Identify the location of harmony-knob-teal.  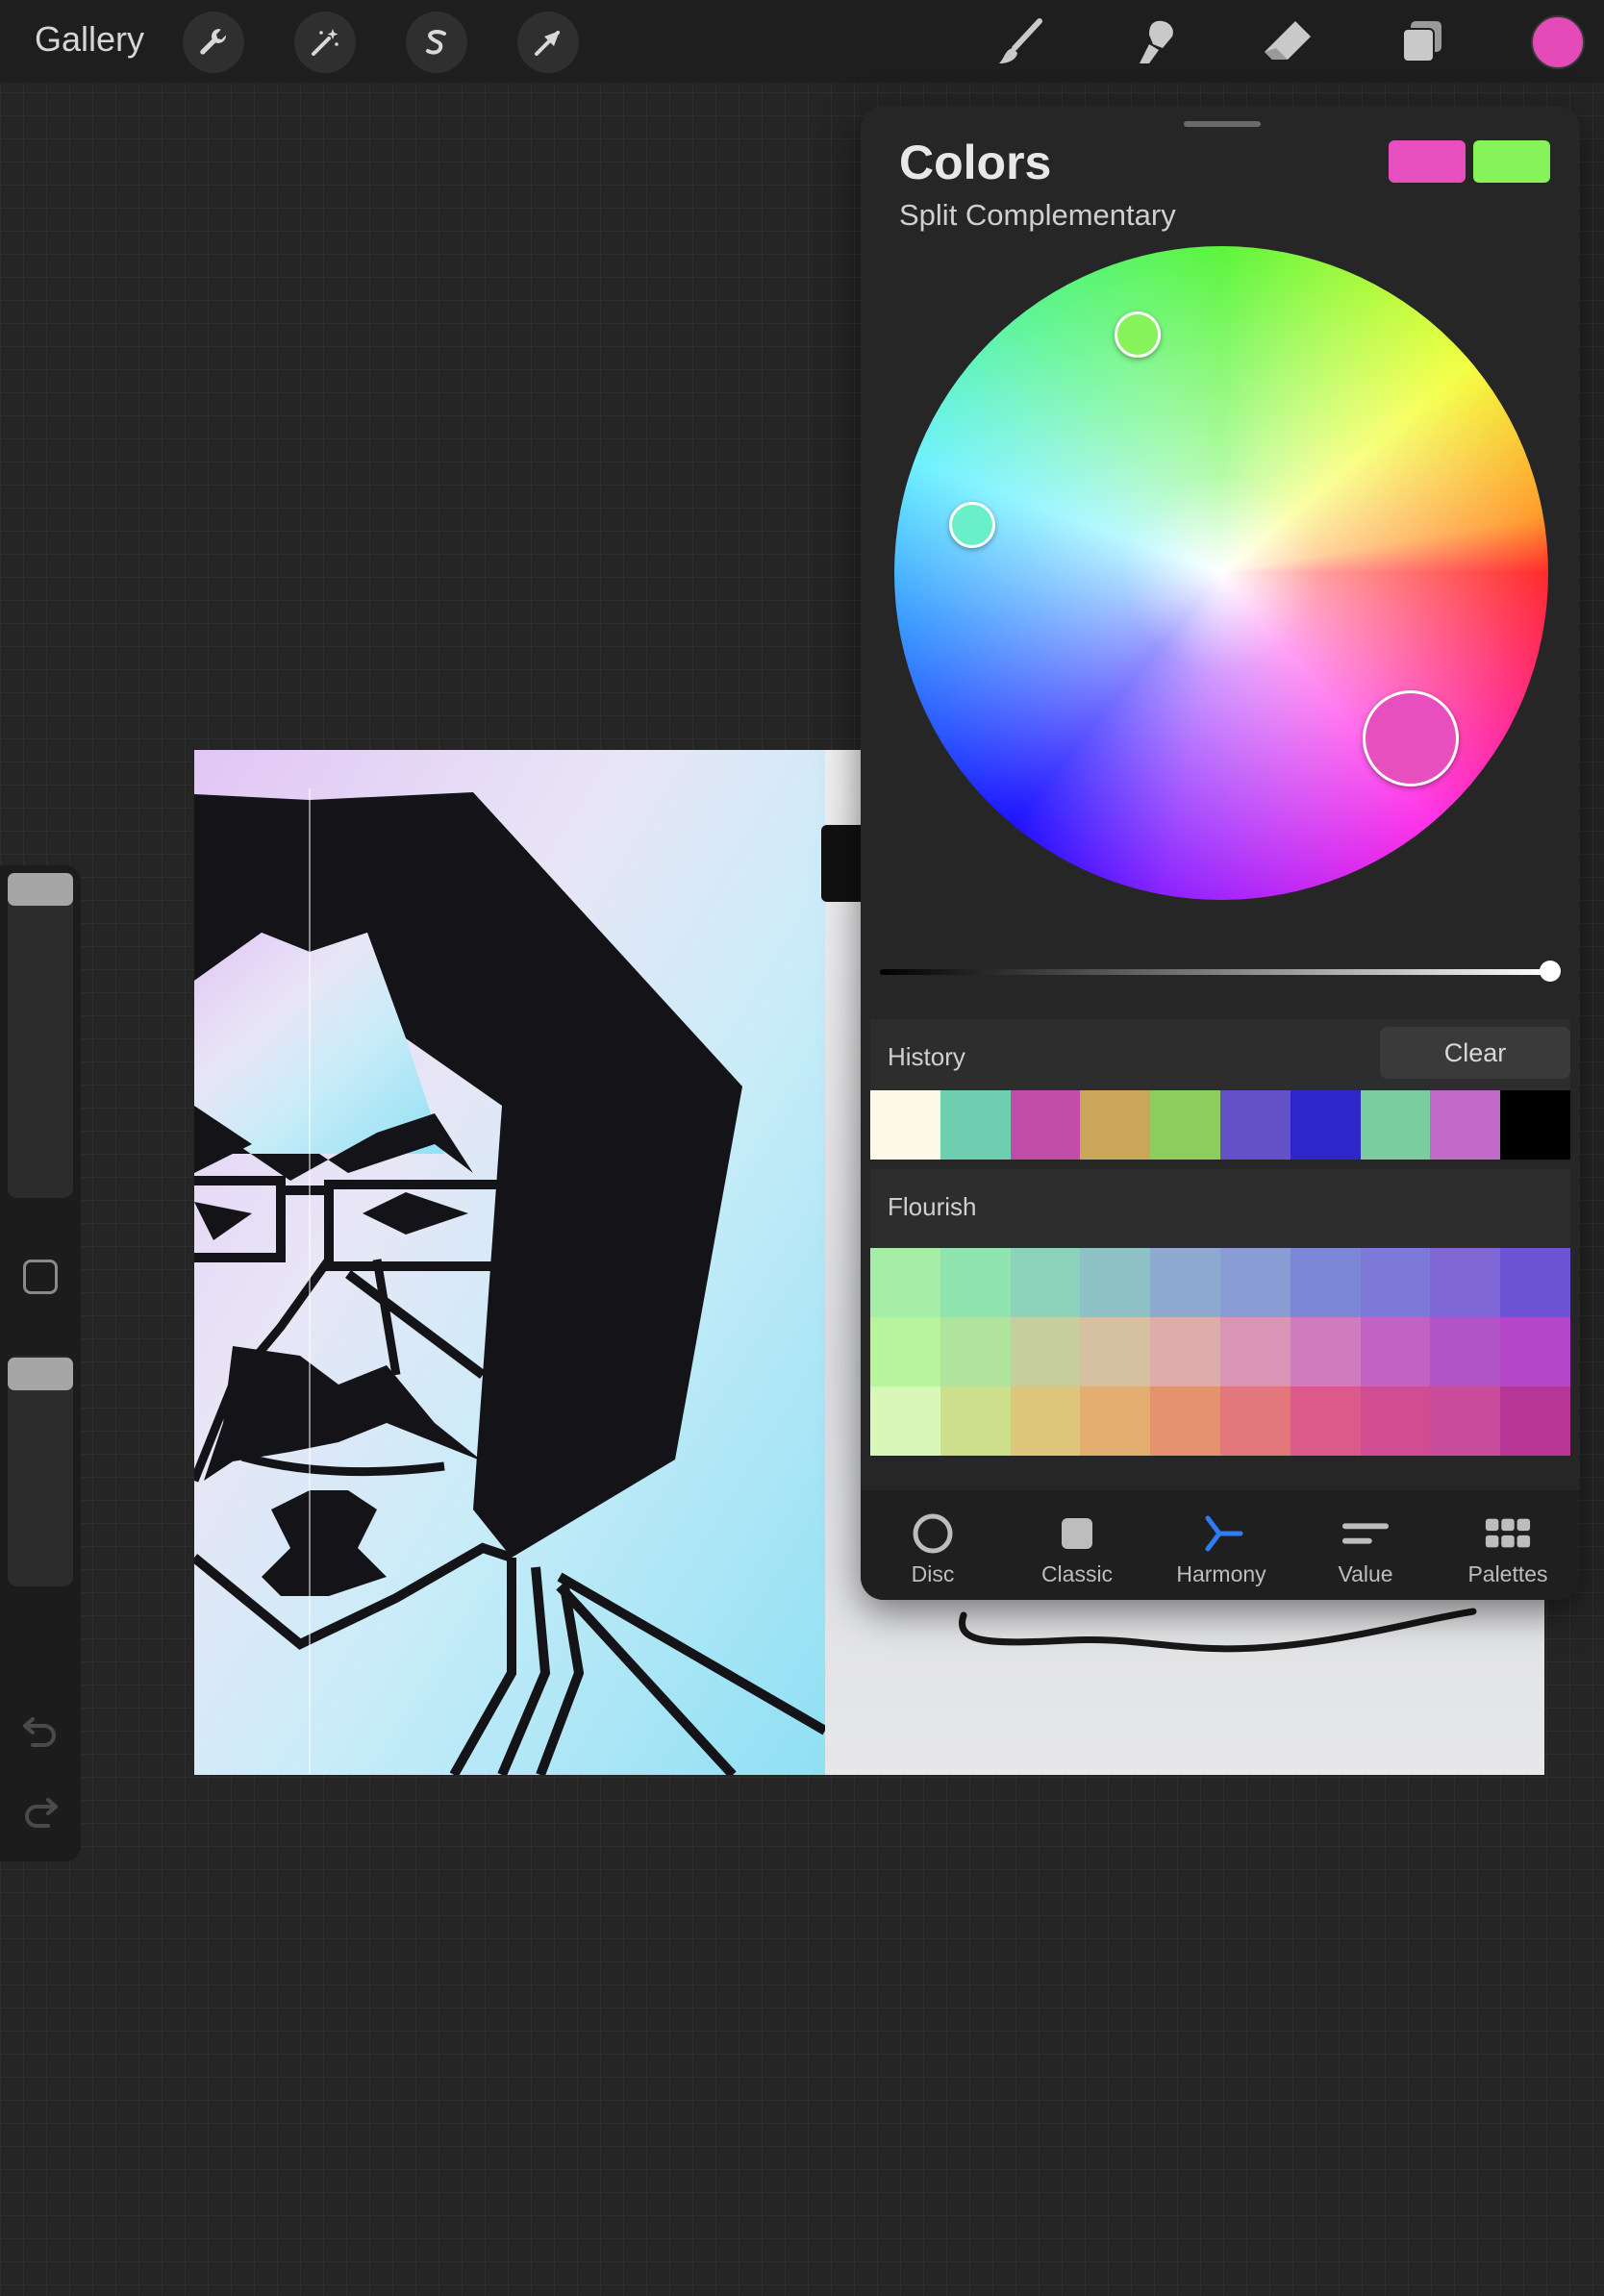
(972, 525).